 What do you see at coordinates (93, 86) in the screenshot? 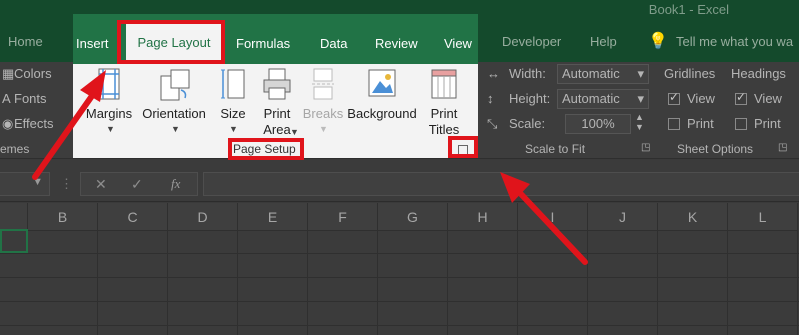
I see `arrow-head-left` at bounding box center [93, 86].